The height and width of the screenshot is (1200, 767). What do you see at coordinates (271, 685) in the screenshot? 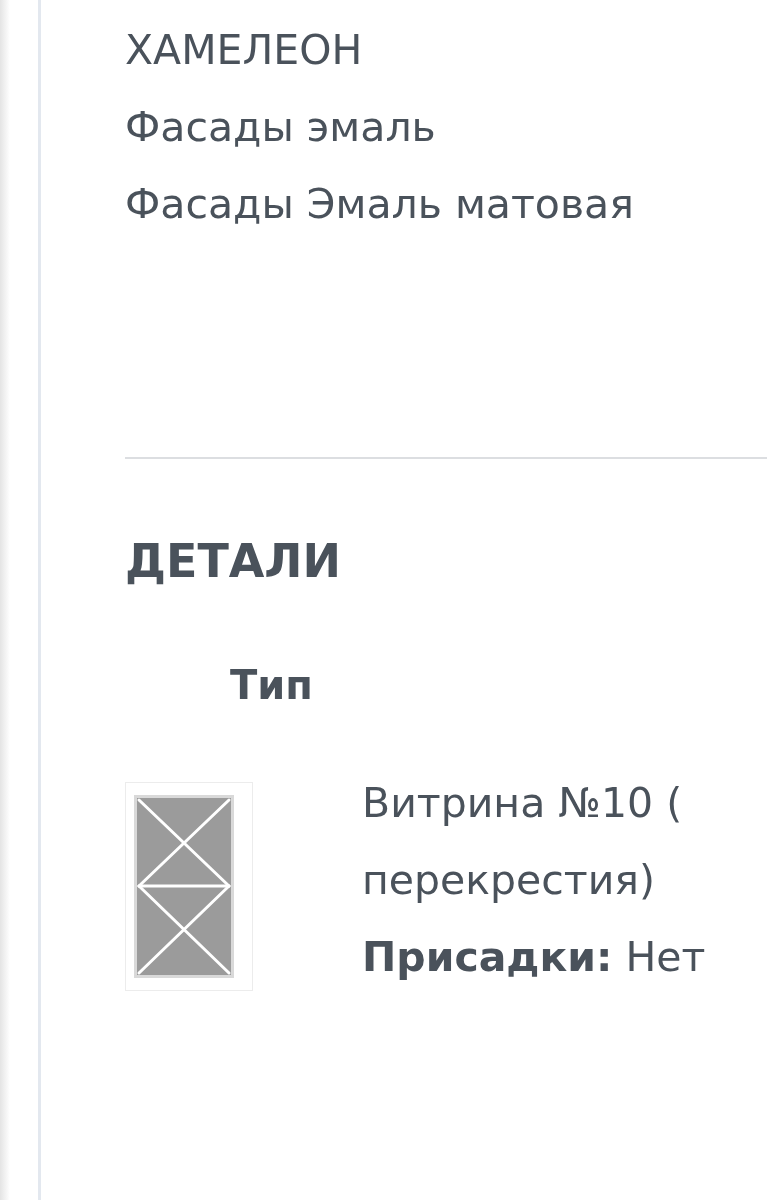
I see `column-header: Тип` at bounding box center [271, 685].